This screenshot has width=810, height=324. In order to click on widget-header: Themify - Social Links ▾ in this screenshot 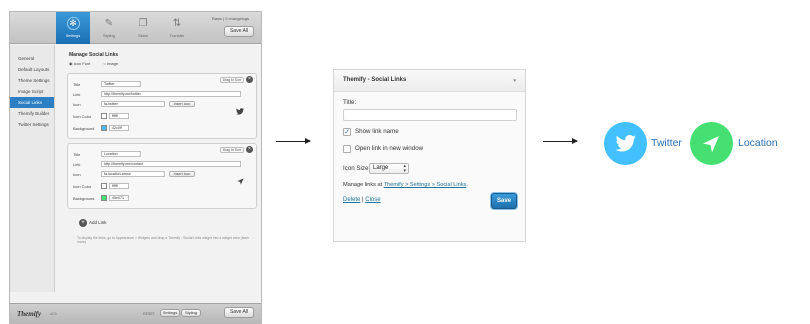, I will do `click(429, 81)`.